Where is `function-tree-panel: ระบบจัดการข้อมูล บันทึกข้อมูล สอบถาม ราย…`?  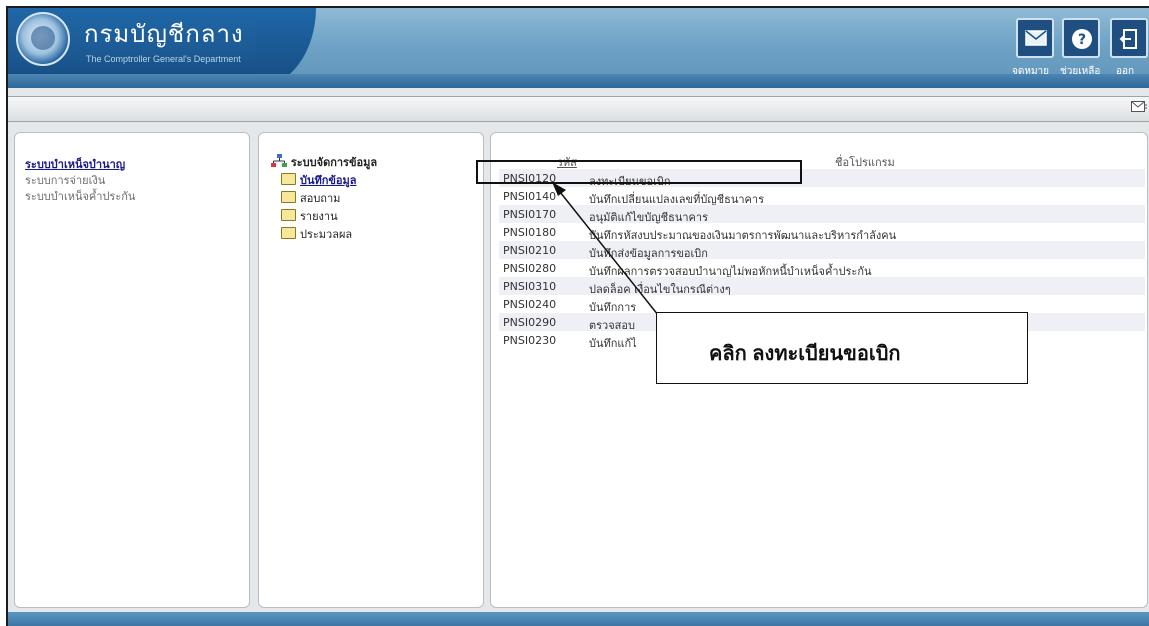 function-tree-panel: ระบบจัดการข้อมูล บันทึกข้อมูล สอบถาม ราย… is located at coordinates (371, 370).